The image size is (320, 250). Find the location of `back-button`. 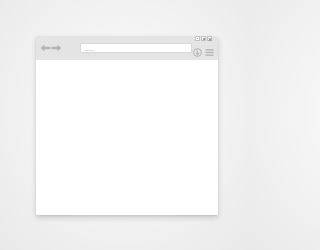

back-button is located at coordinates (45, 48).